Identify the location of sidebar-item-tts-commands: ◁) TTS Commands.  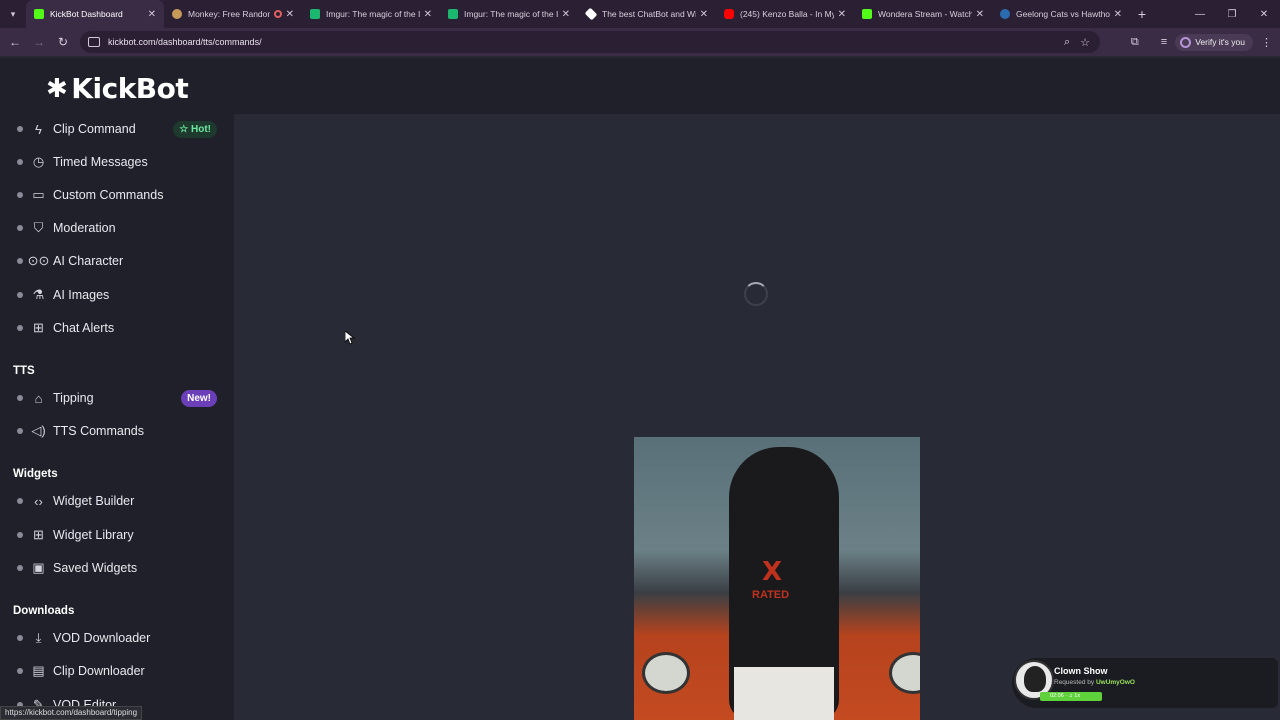
(117, 431).